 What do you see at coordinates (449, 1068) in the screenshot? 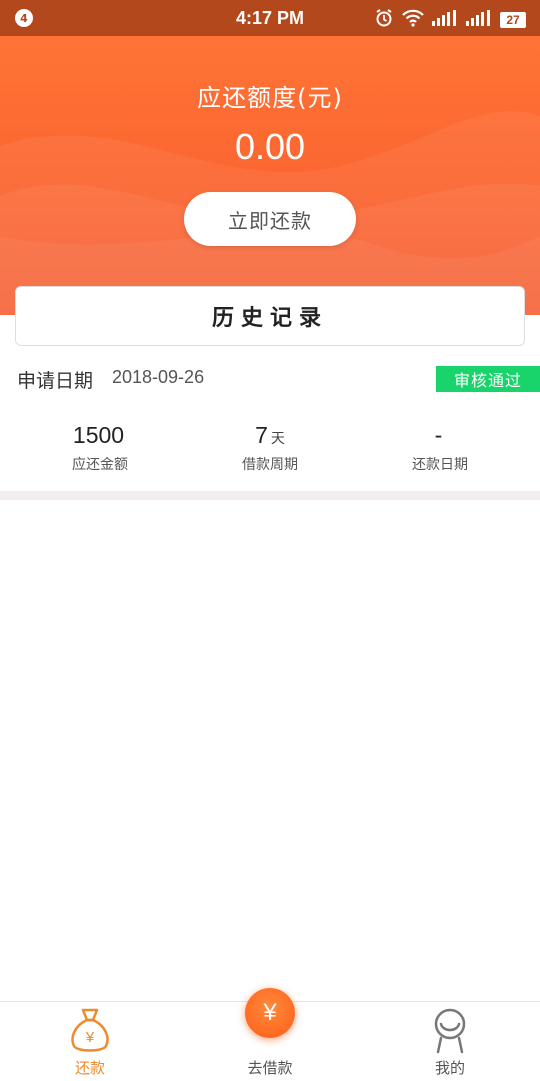
I see `tab-label: 我的` at bounding box center [449, 1068].